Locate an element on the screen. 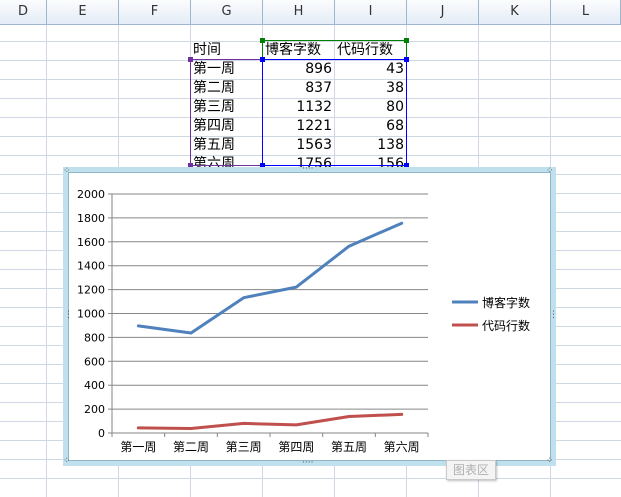  x-tick-label: 第一周 is located at coordinates (138, 447).